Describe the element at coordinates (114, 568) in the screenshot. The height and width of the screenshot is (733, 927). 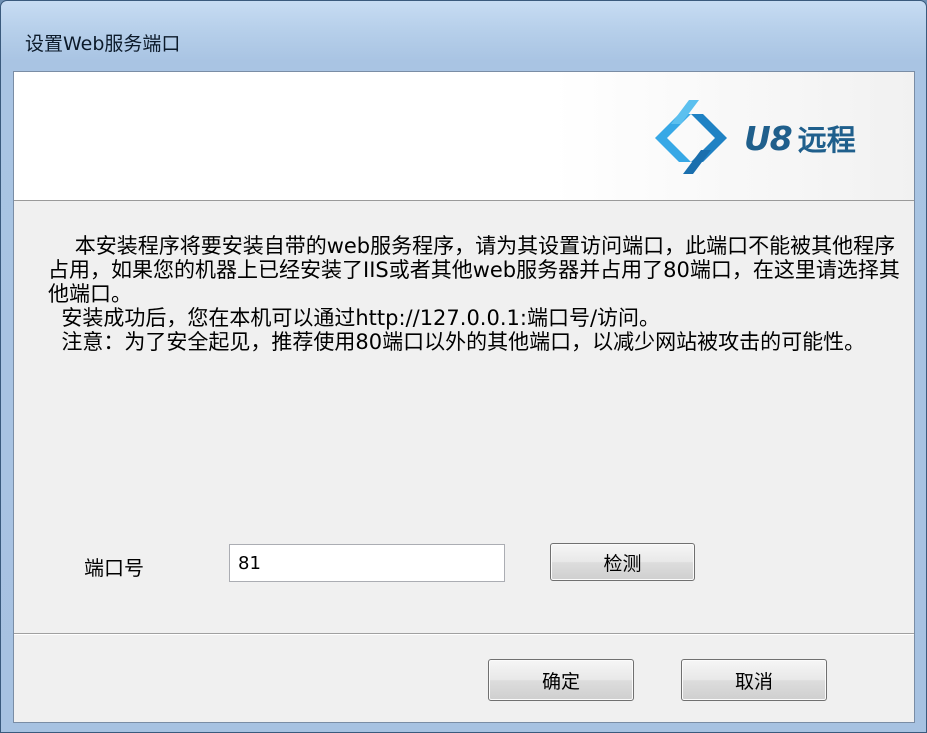
I see `port-label: 端口号` at that location.